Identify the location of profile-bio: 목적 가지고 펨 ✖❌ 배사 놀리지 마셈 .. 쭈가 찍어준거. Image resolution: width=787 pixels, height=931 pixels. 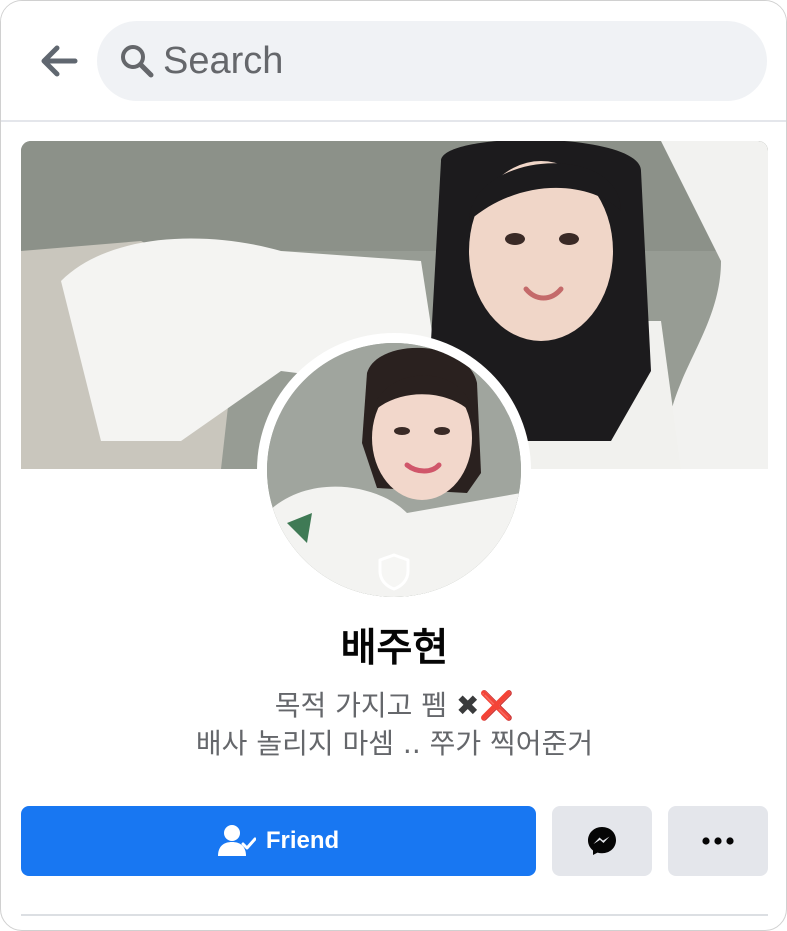
(393, 725).